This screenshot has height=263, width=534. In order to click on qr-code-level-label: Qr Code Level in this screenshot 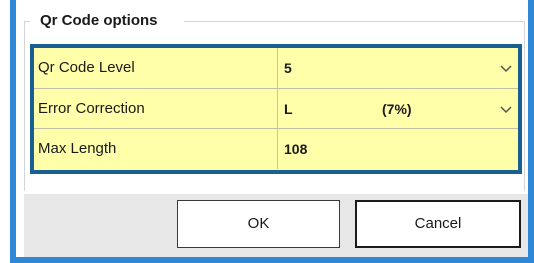, I will do `click(86, 67)`.